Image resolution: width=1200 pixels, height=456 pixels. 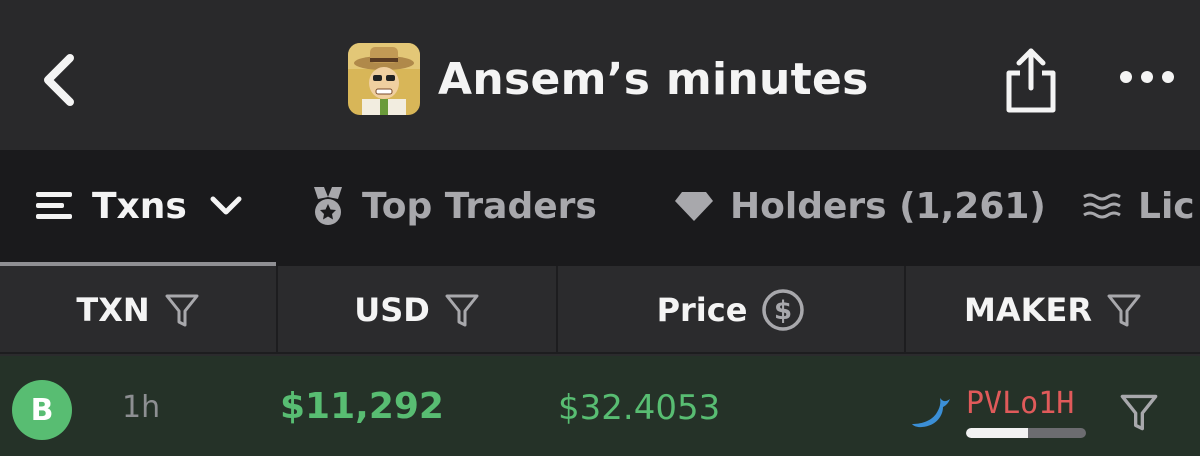 What do you see at coordinates (653, 79) in the screenshot?
I see `page-title: Ansem’s minutes` at bounding box center [653, 79].